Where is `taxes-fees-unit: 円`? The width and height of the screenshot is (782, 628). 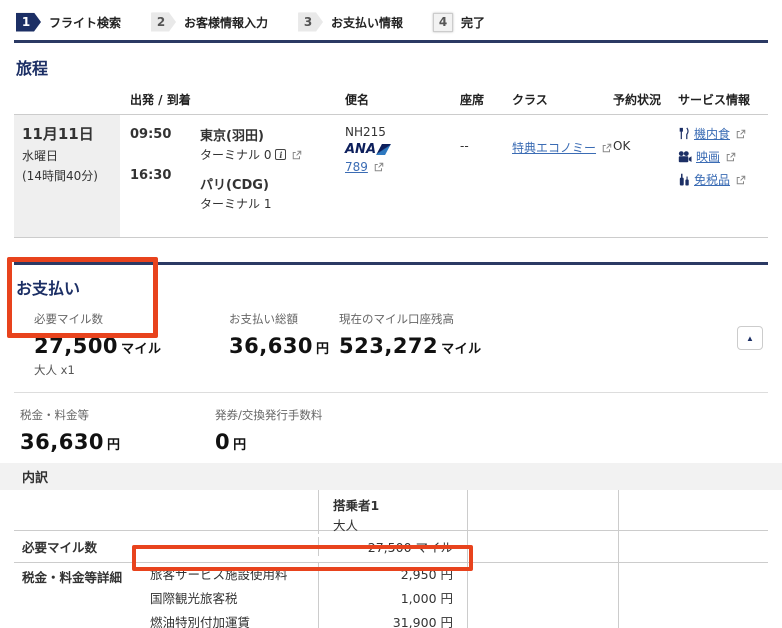
taxes-fees-unit: 円 is located at coordinates (114, 445).